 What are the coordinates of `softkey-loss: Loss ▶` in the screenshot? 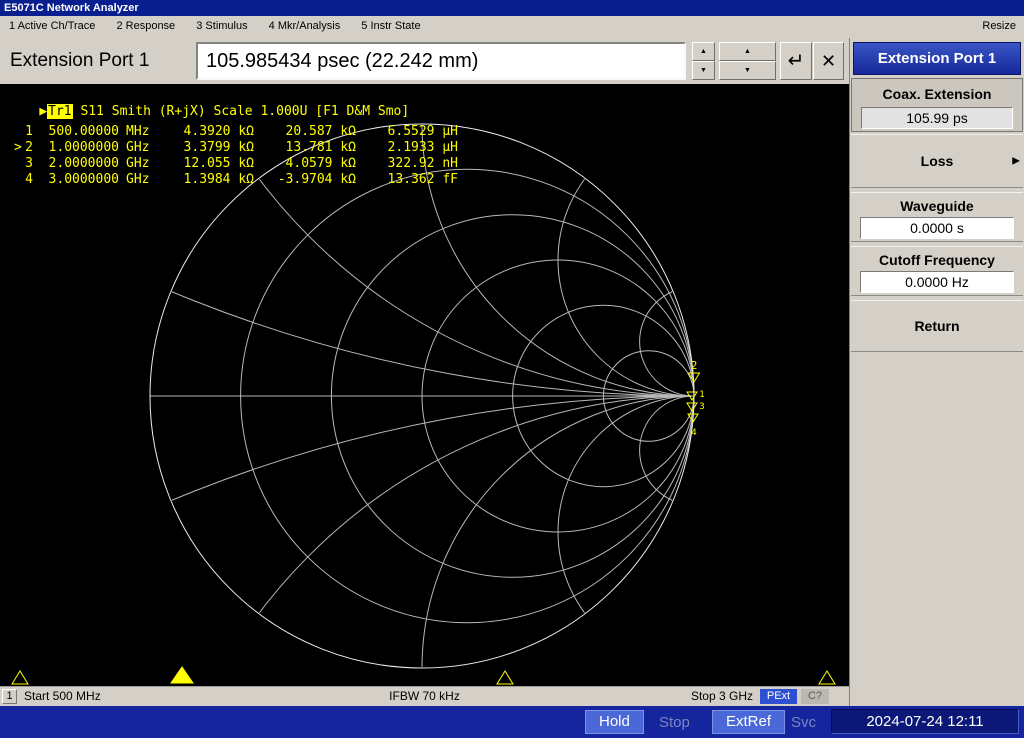 It's located at (937, 161).